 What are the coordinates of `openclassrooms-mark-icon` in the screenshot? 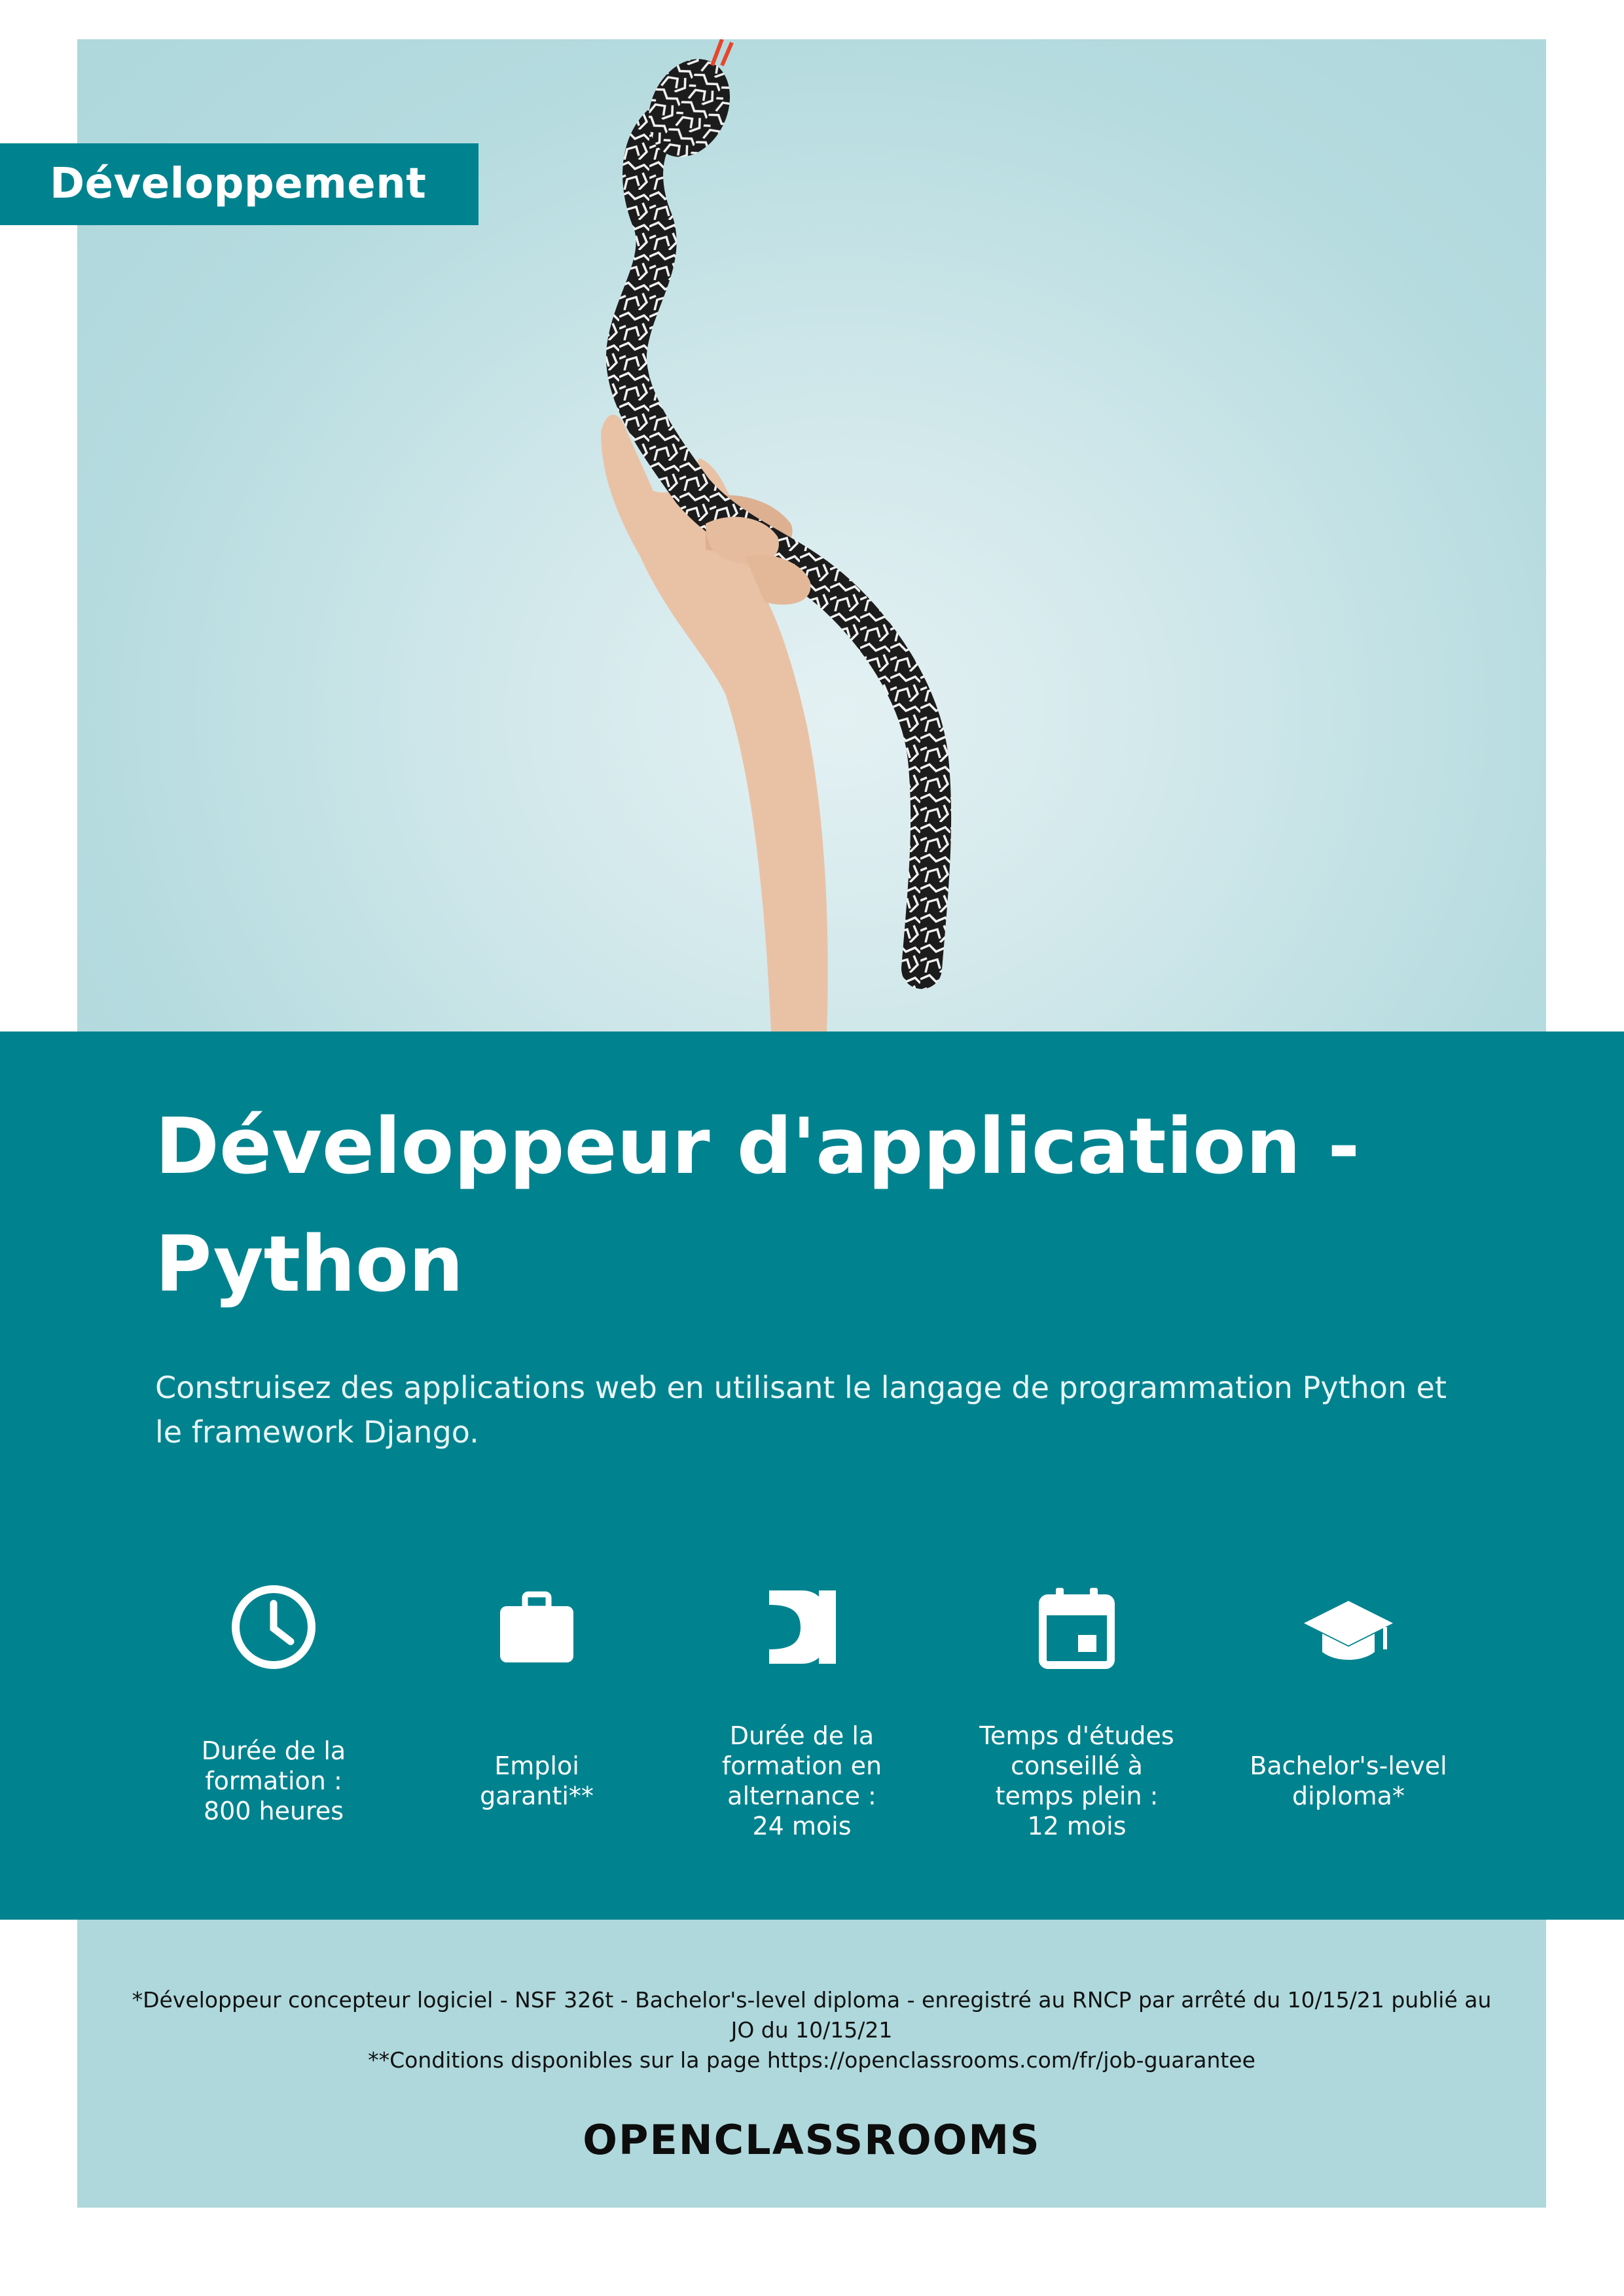 It's located at (803, 1627).